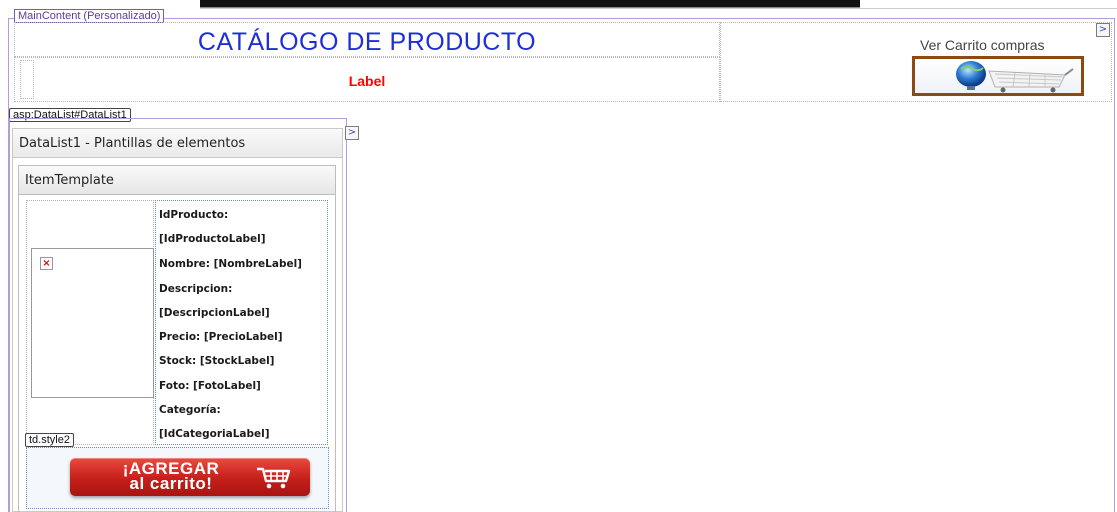 This screenshot has height=512, width=1117. What do you see at coordinates (658, 8) in the screenshot?
I see `top-rule` at bounding box center [658, 8].